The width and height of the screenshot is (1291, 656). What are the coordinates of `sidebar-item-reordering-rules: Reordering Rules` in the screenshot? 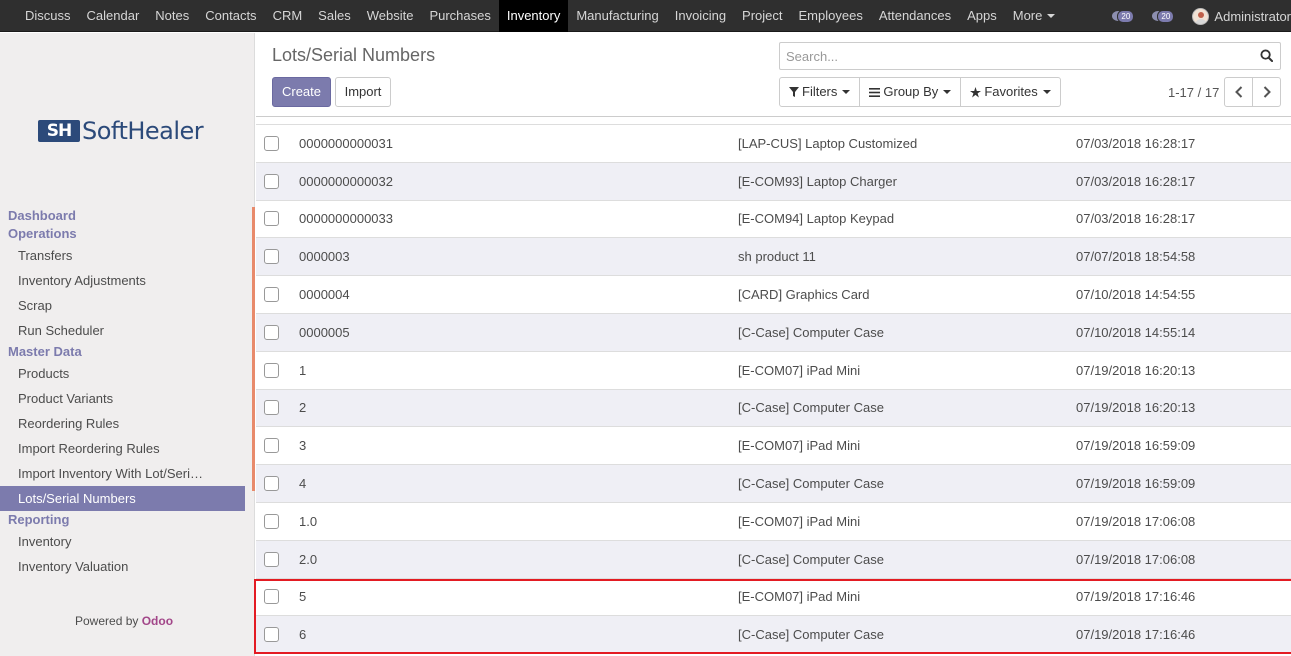 It's located at (122, 423).